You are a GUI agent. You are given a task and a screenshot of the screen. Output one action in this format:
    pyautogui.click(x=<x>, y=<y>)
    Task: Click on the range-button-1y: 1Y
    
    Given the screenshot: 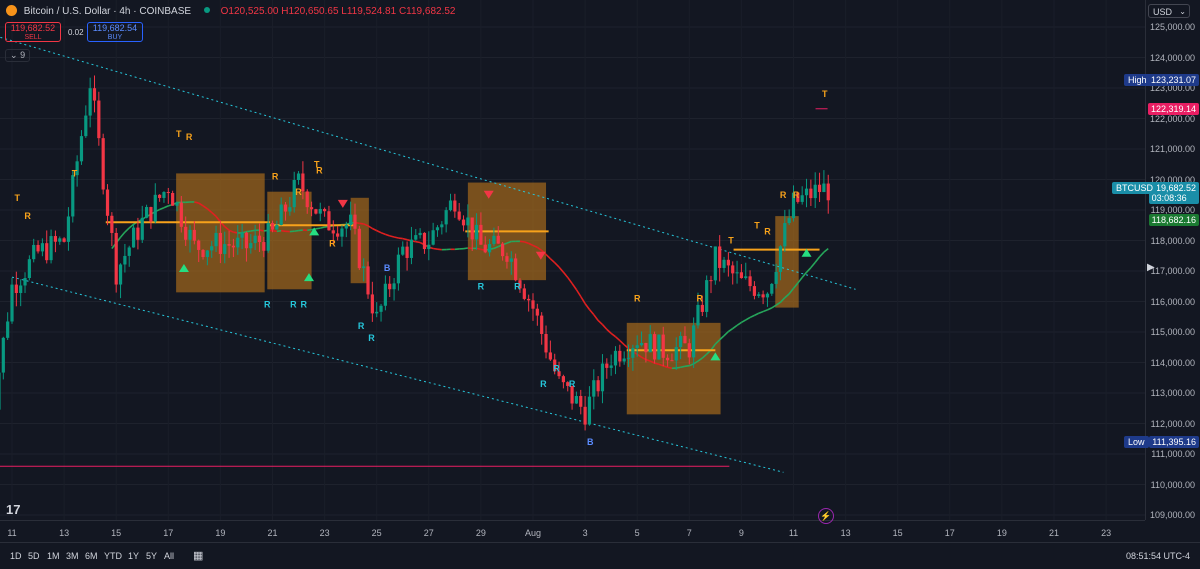 What is the action you would take?
    pyautogui.click(x=133, y=556)
    